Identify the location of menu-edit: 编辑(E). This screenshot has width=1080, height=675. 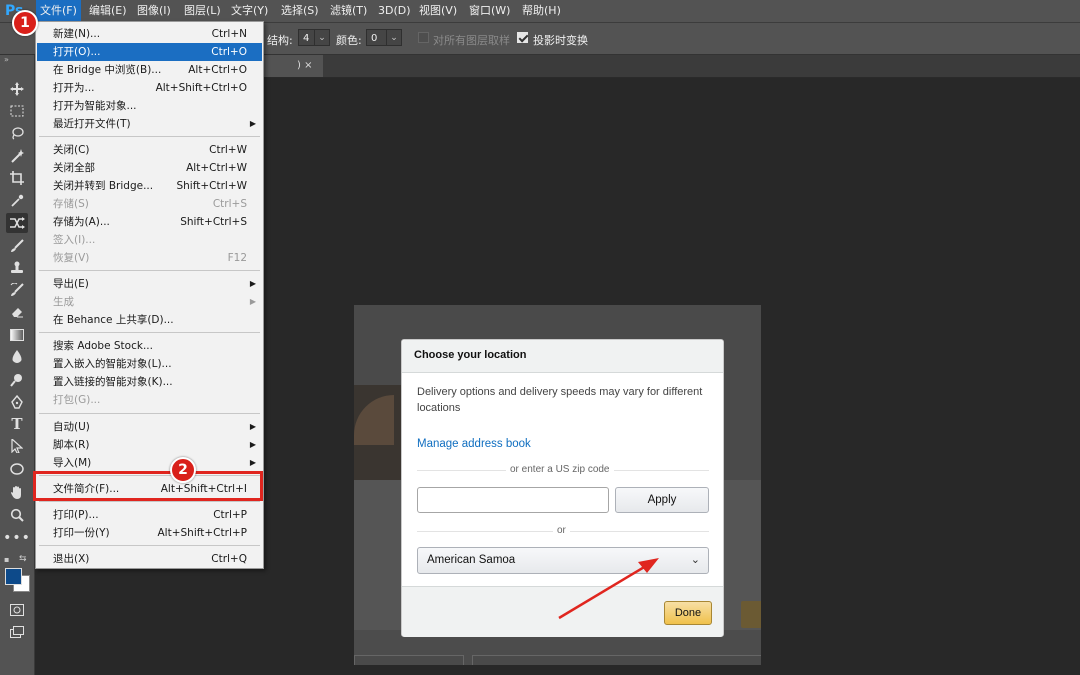
(108, 11).